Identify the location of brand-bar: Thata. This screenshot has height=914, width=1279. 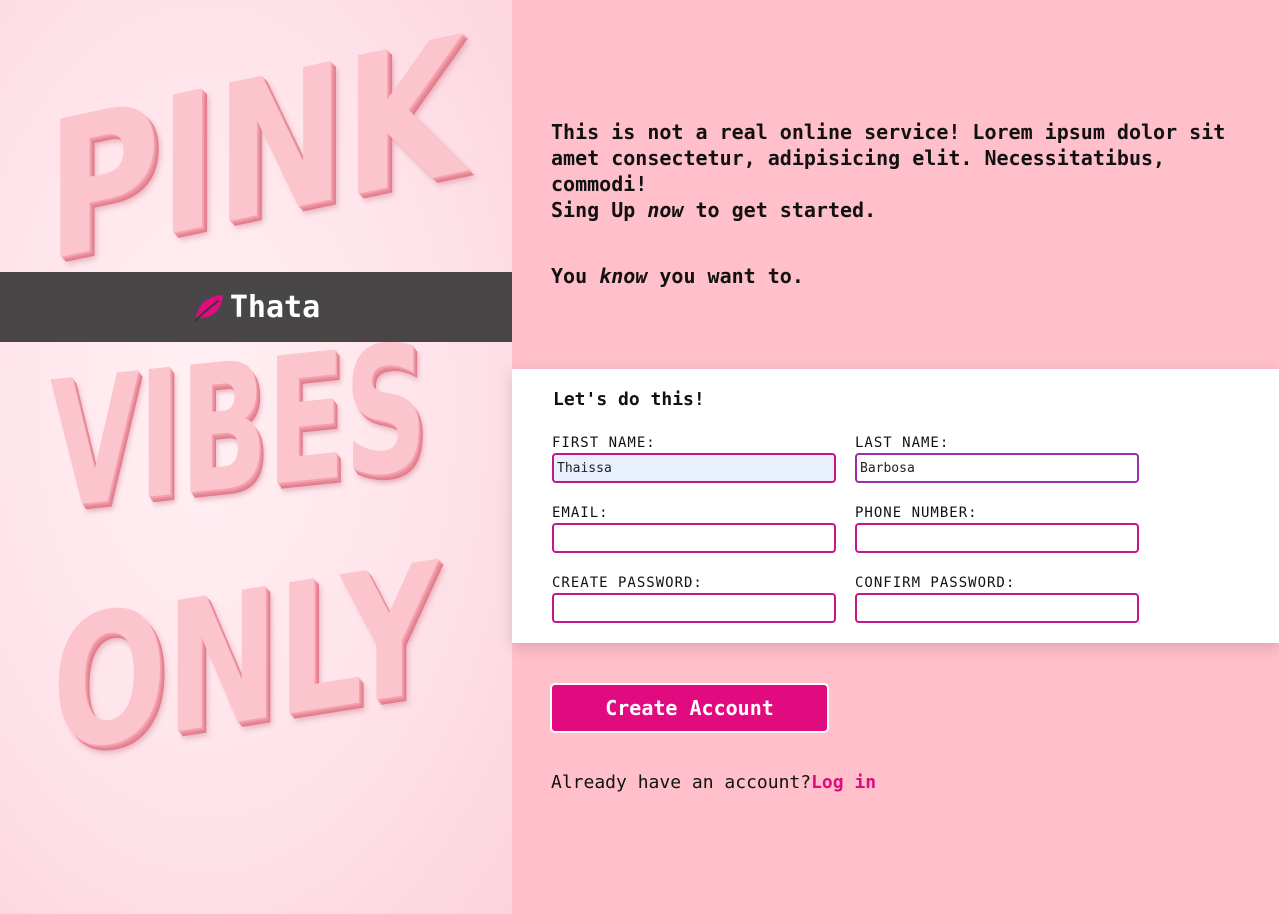
(256, 307).